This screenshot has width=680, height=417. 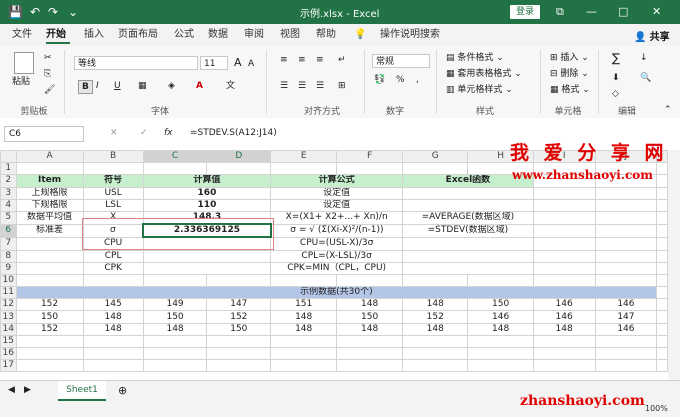 What do you see at coordinates (8, 293) in the screenshot?
I see `row-header: 11` at bounding box center [8, 293].